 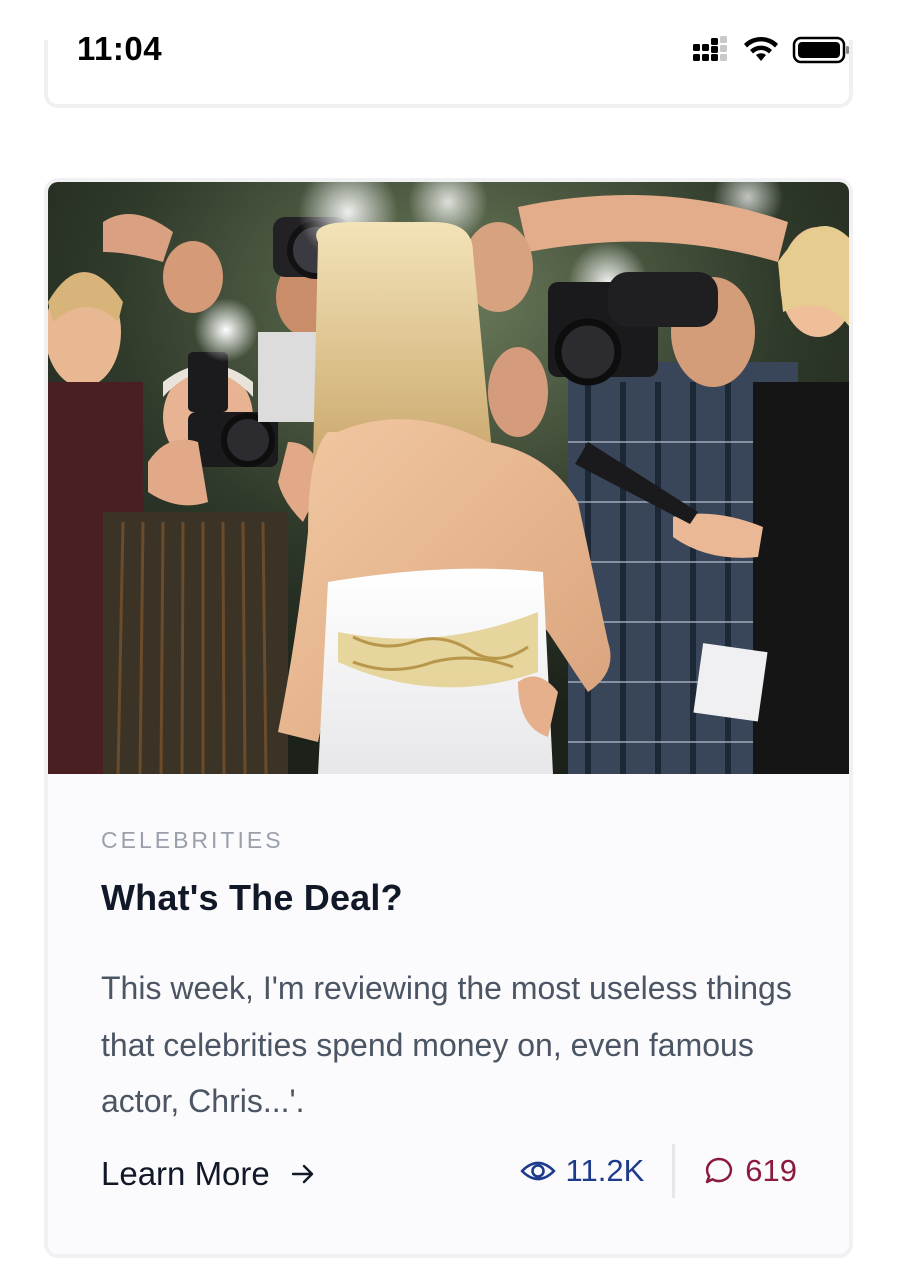 What do you see at coordinates (185, 1173) in the screenshot?
I see `learn-more-label: Learn More` at bounding box center [185, 1173].